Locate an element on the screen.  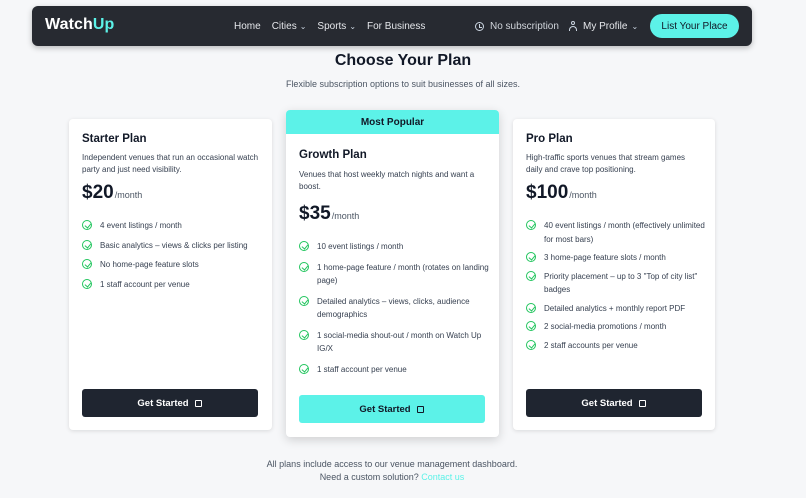
nav-link-label: Cities is located at coordinates (284, 26).